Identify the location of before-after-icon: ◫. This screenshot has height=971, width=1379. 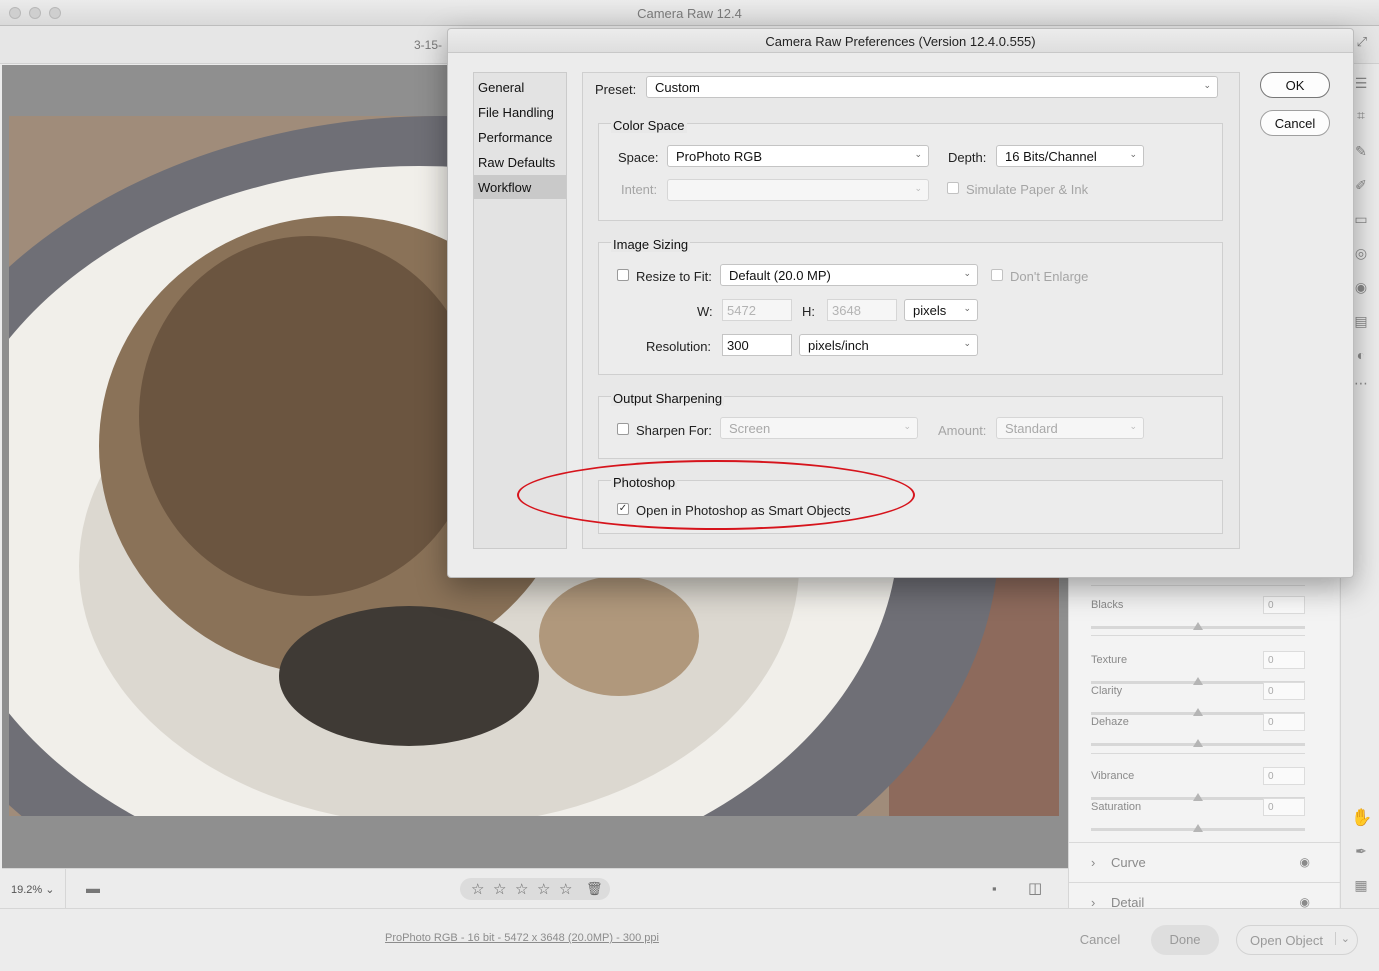
(1035, 888).